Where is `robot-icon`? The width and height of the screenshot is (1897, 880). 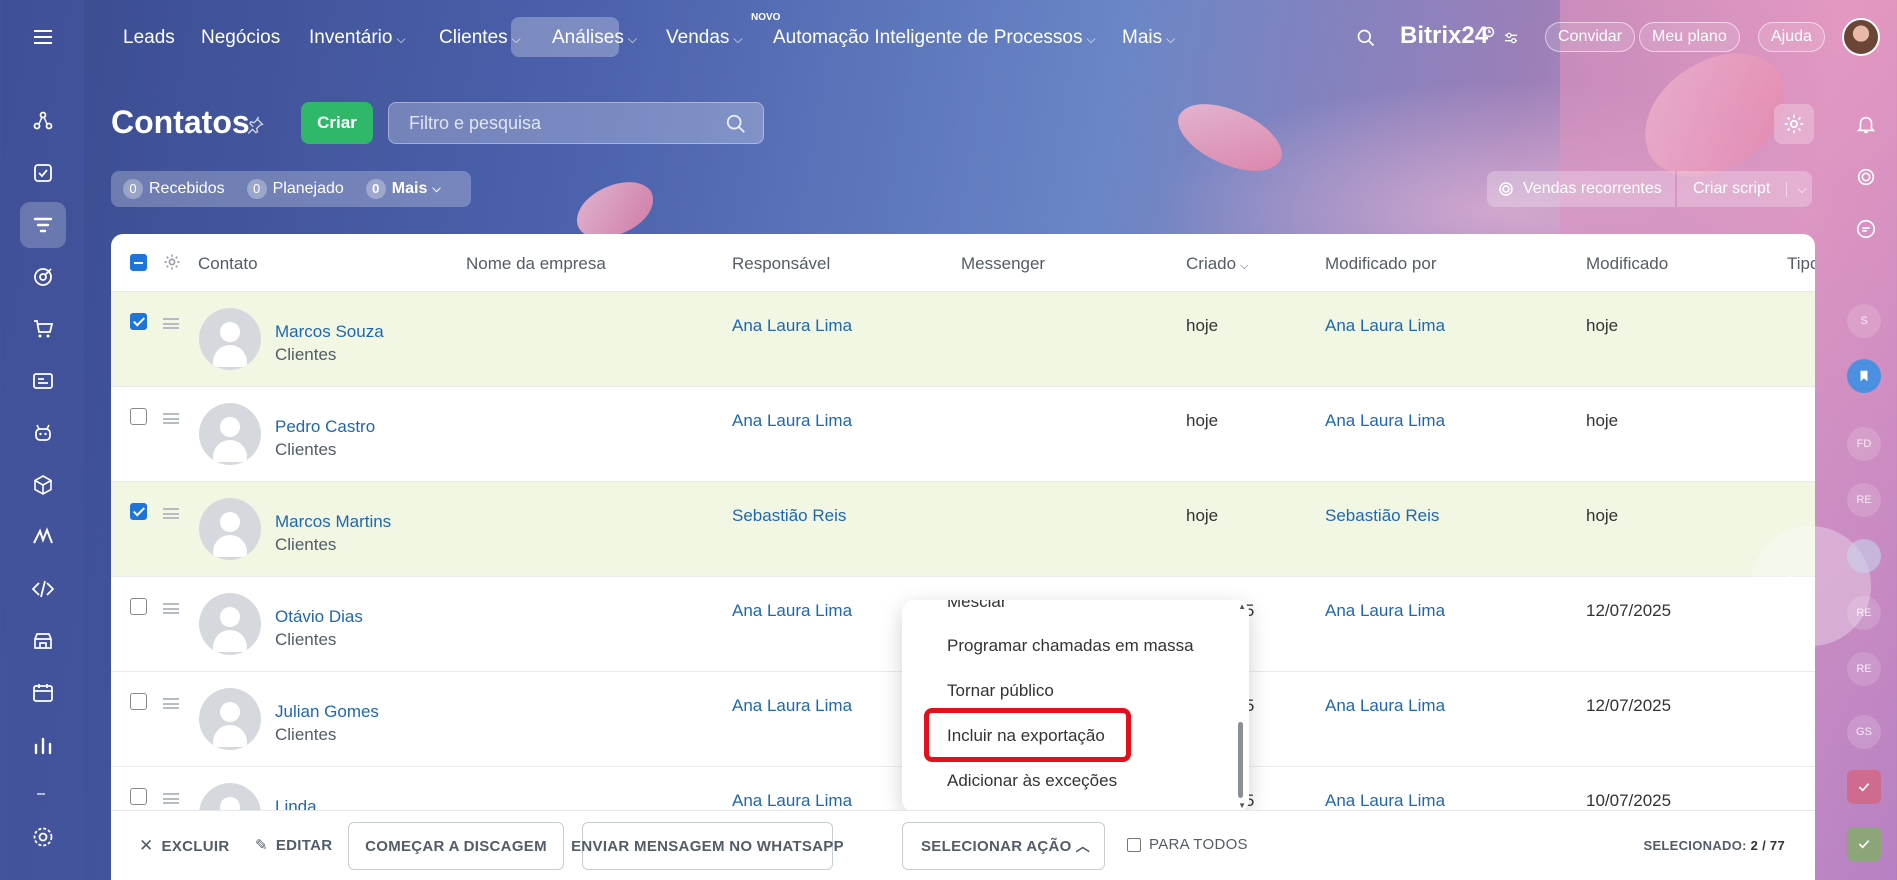
robot-icon is located at coordinates (43, 433).